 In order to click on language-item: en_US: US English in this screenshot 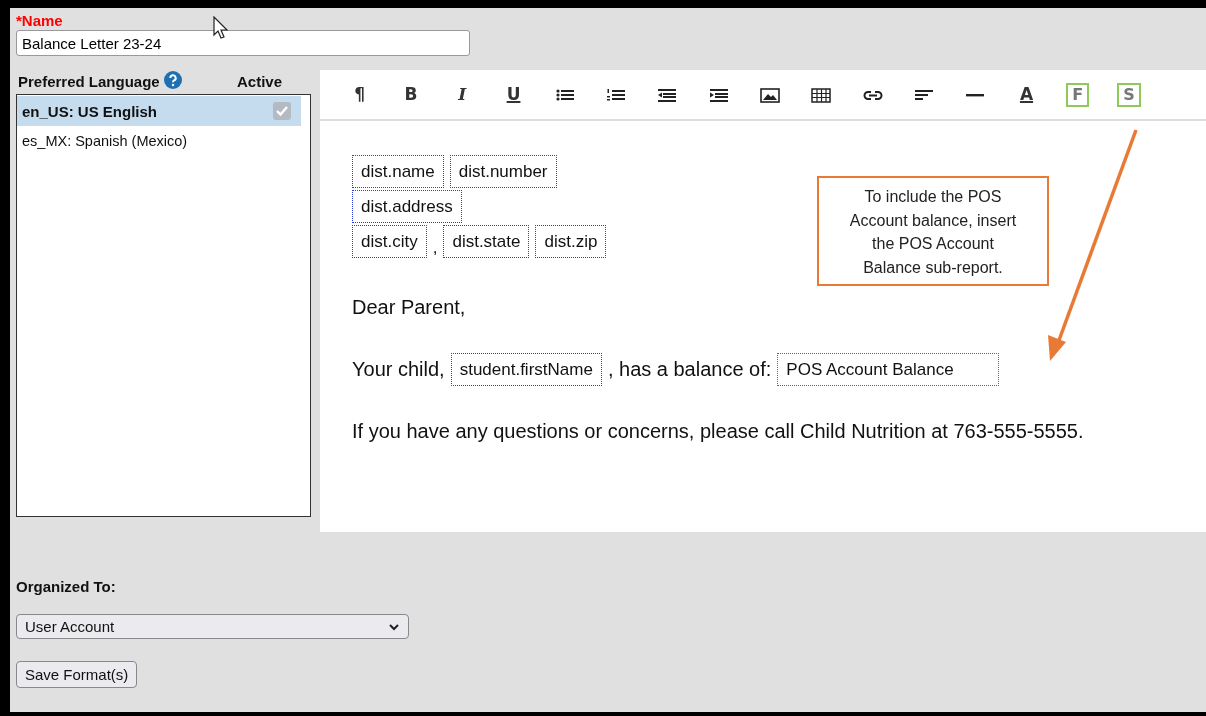, I will do `click(159, 111)`.